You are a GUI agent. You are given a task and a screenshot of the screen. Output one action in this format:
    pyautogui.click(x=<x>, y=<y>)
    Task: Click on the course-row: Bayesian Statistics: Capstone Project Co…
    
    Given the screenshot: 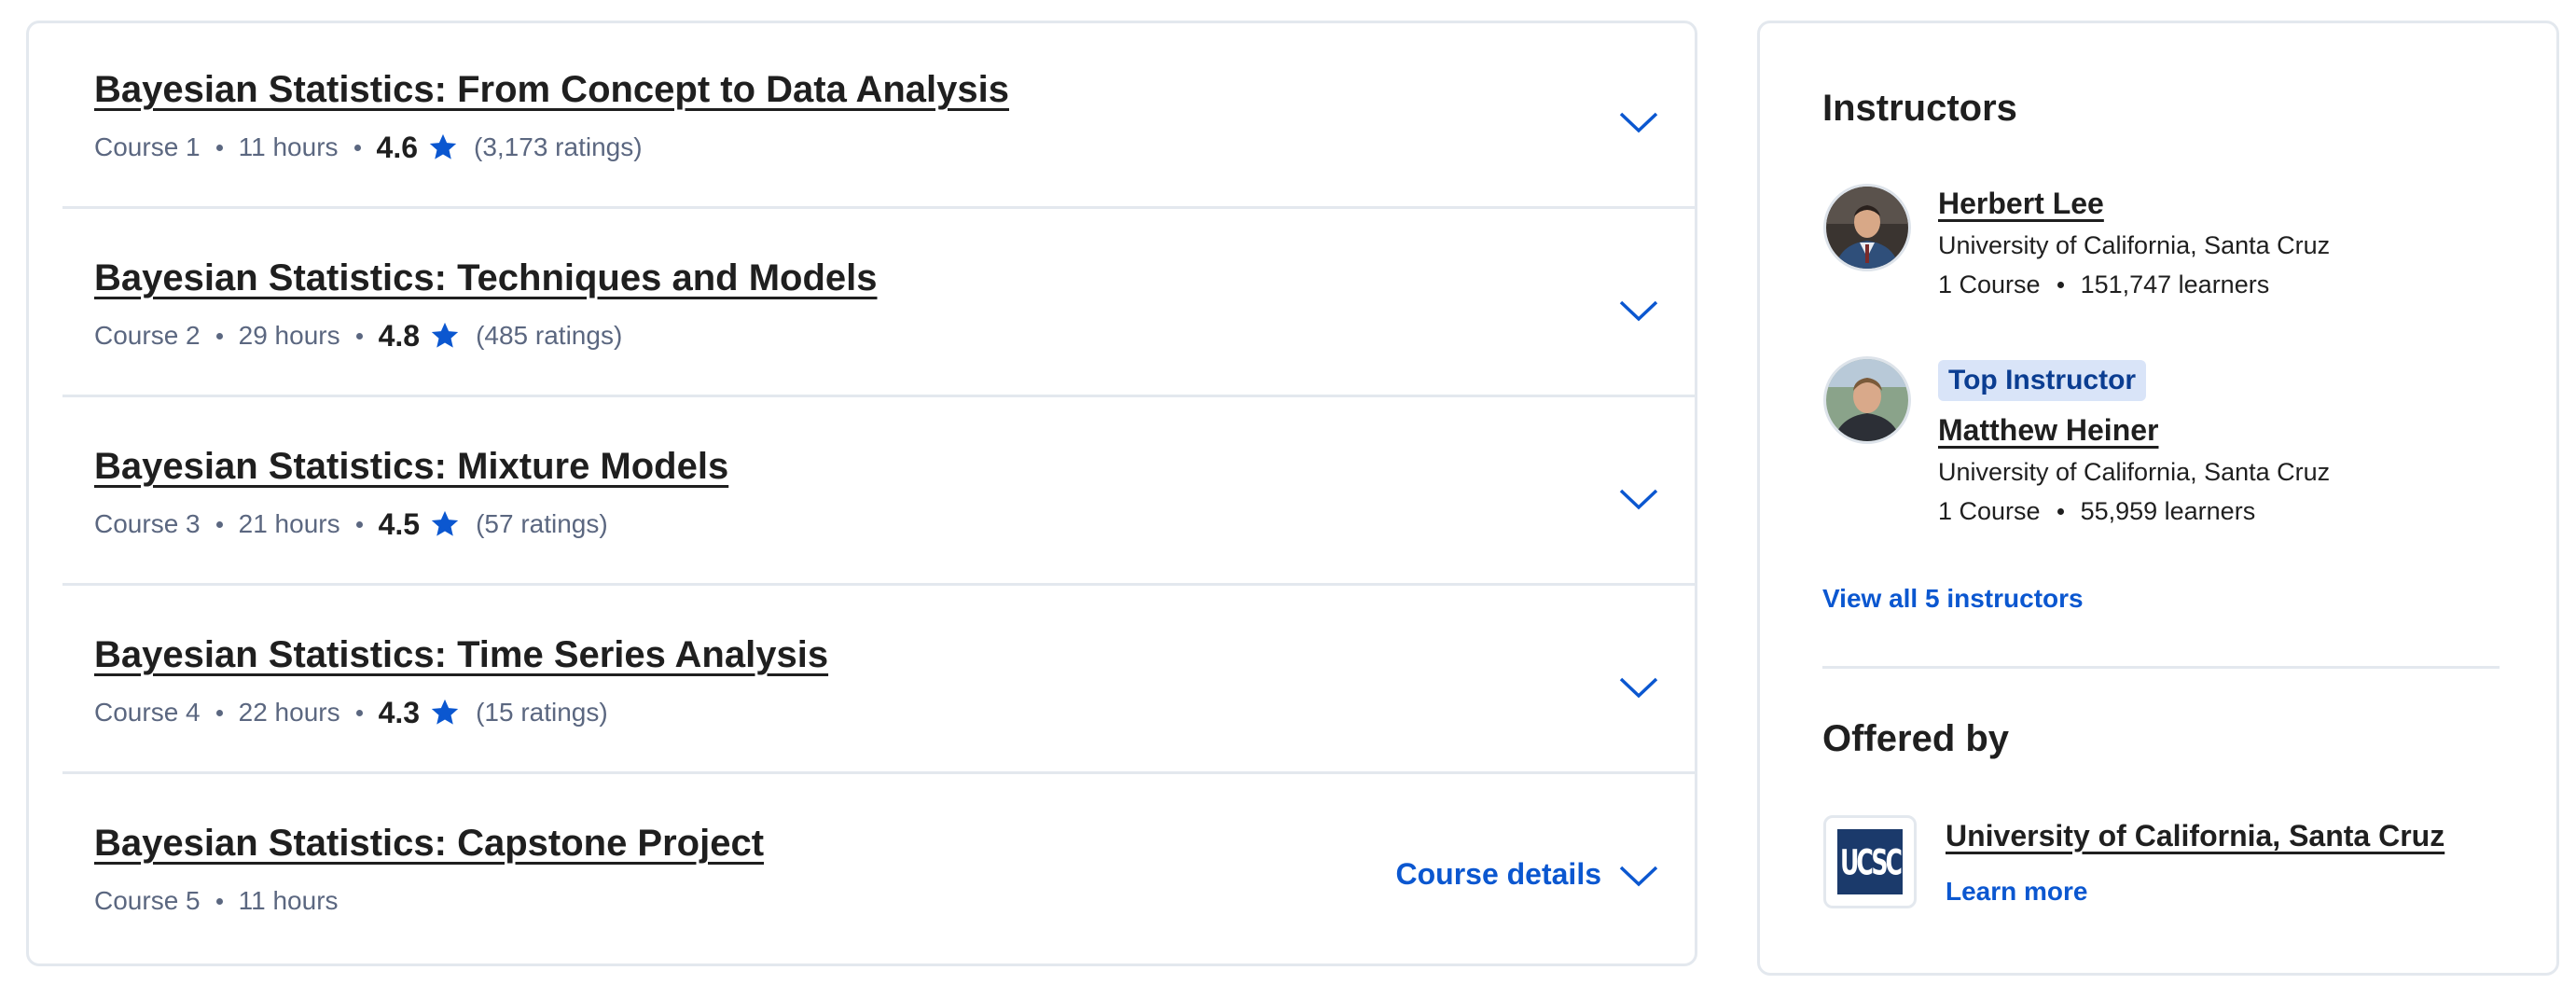 What is the action you would take?
    pyautogui.click(x=878, y=869)
    